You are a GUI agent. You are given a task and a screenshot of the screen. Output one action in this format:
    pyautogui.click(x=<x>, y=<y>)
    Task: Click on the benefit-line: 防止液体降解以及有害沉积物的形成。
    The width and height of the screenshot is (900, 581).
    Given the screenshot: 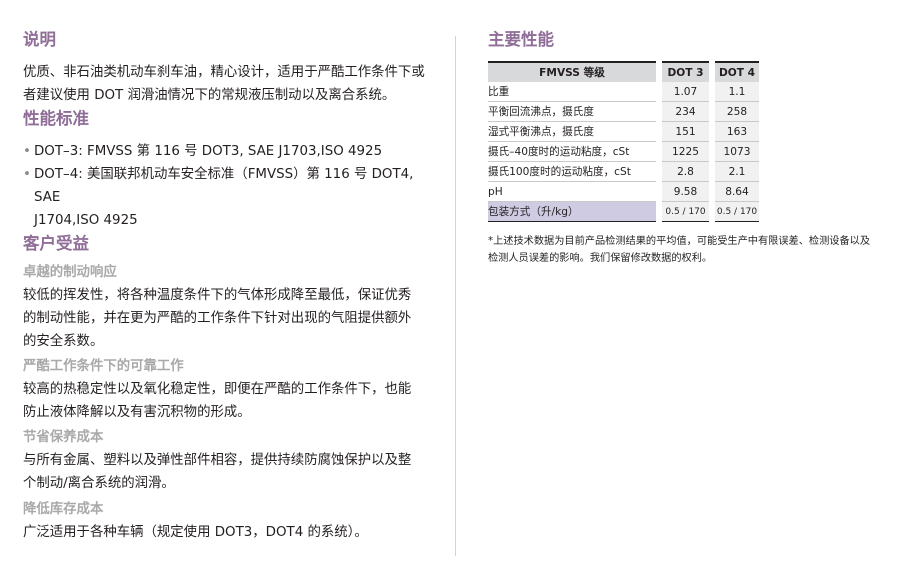 What is the action you would take?
    pyautogui.click(x=137, y=412)
    